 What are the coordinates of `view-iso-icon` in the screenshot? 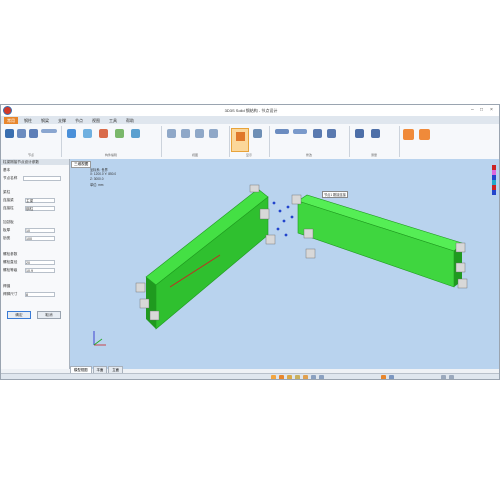 It's located at (213, 133).